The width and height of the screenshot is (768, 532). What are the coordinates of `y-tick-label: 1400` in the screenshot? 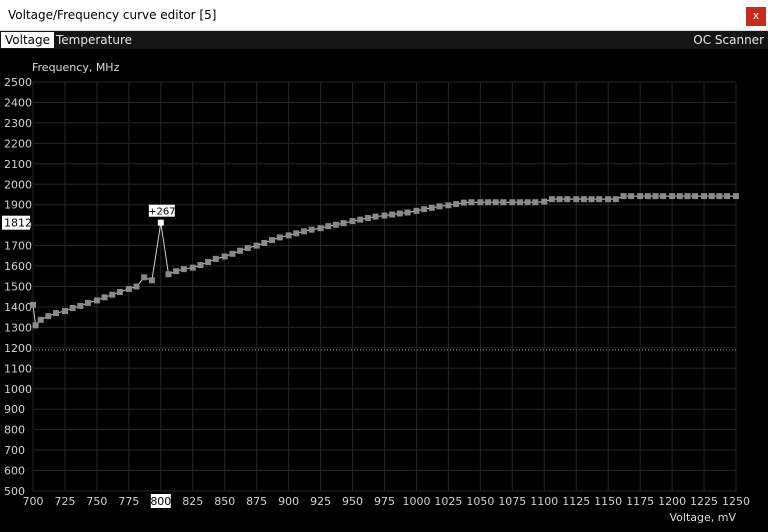 It's located at (18, 307).